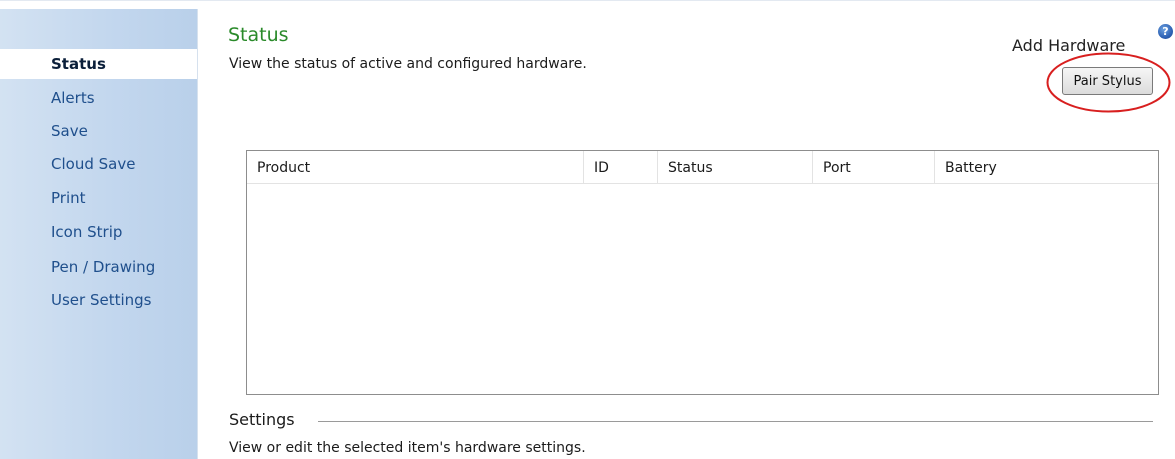 Image resolution: width=1175 pixels, height=459 pixels. What do you see at coordinates (265, 419) in the screenshot?
I see `settings-heading: Settings` at bounding box center [265, 419].